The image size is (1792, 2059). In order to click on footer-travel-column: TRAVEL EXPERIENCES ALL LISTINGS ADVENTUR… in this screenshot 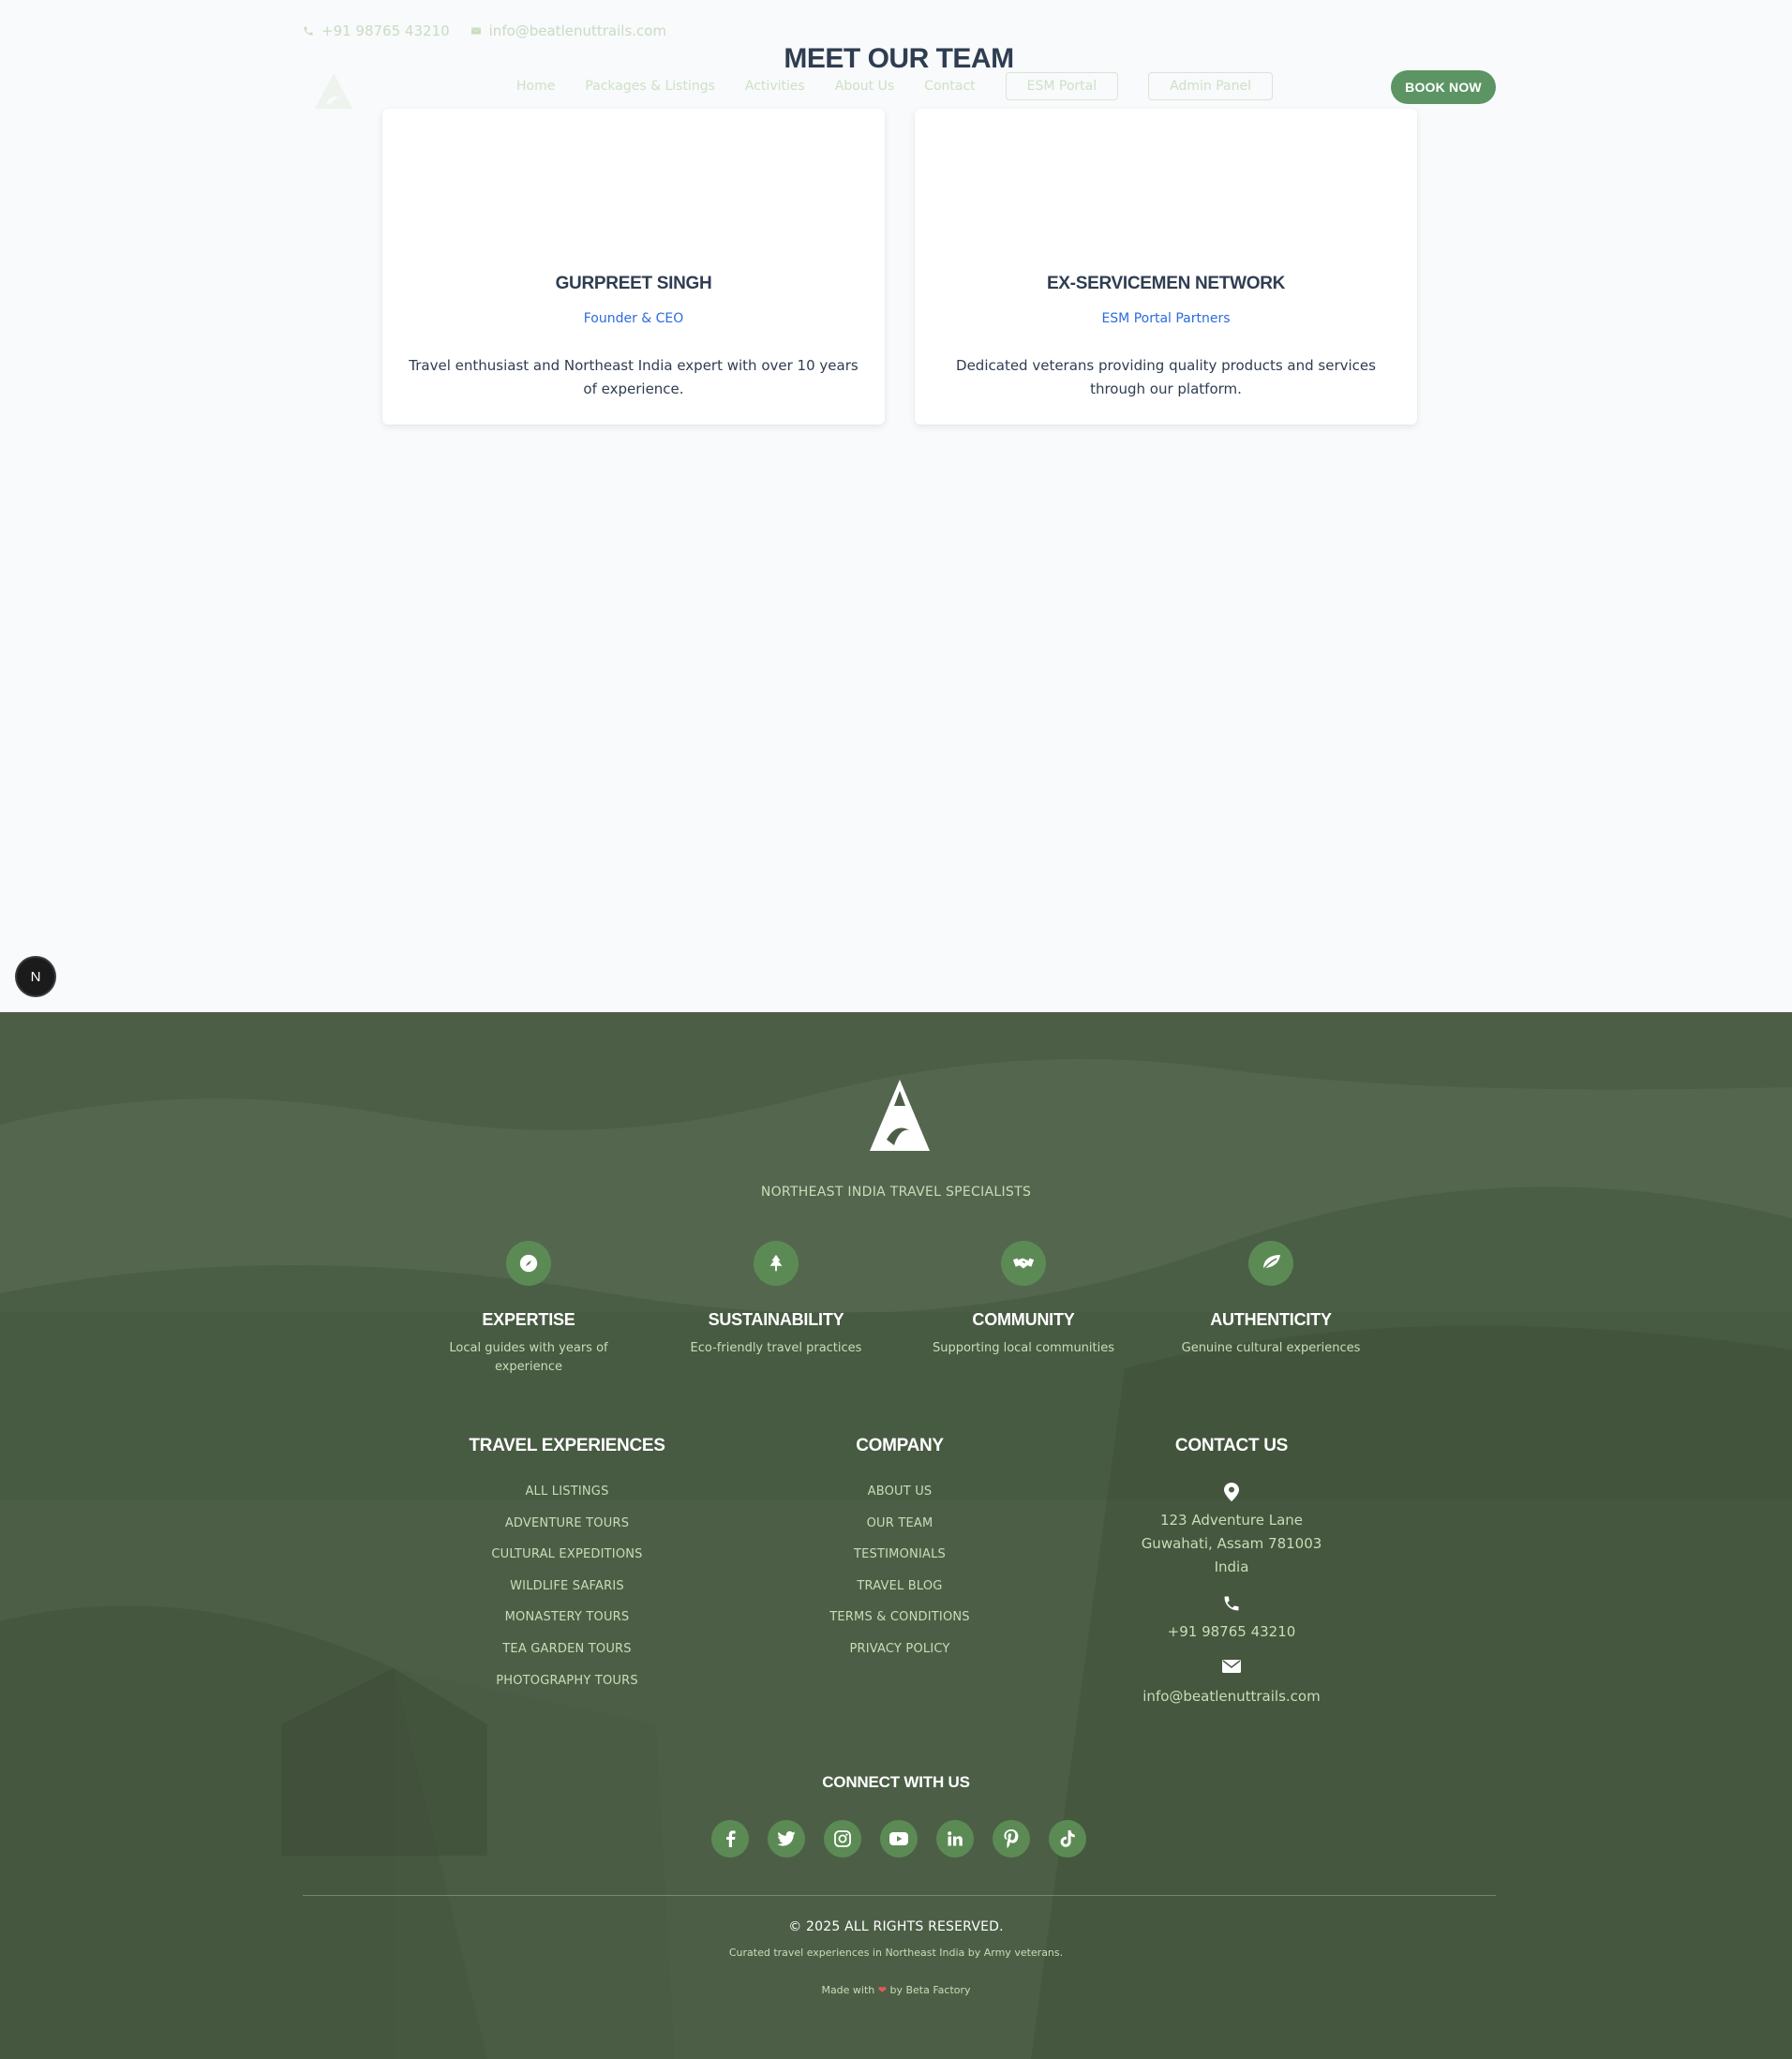, I will do `click(567, 1569)`.